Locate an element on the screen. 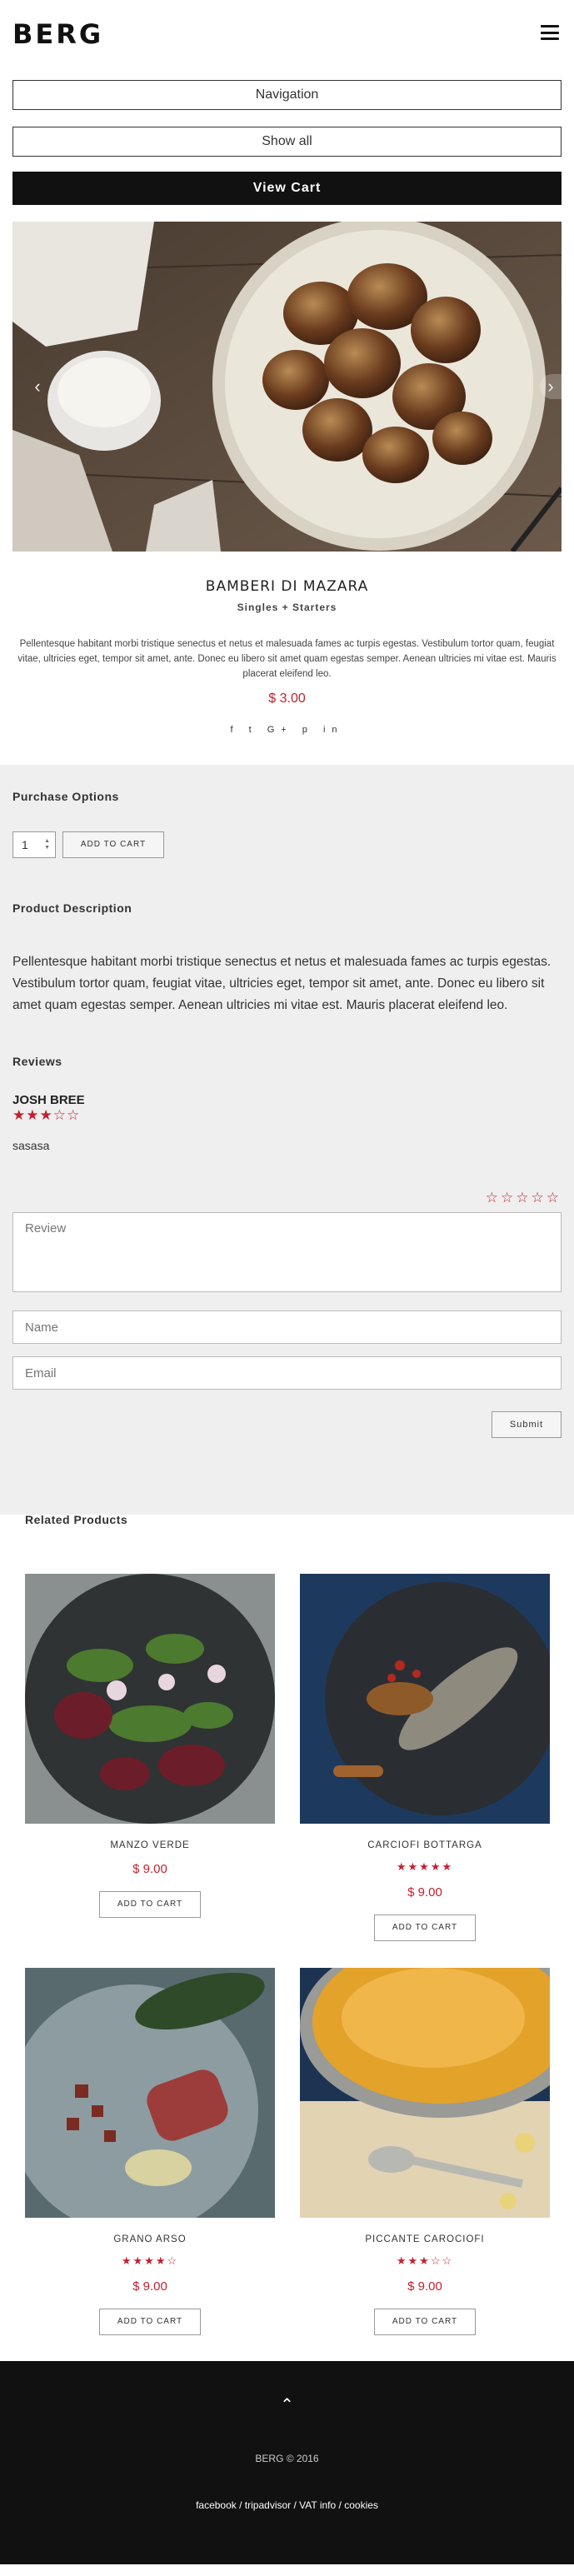 The image size is (574, 2576). product-photo is located at coordinates (287, 387).